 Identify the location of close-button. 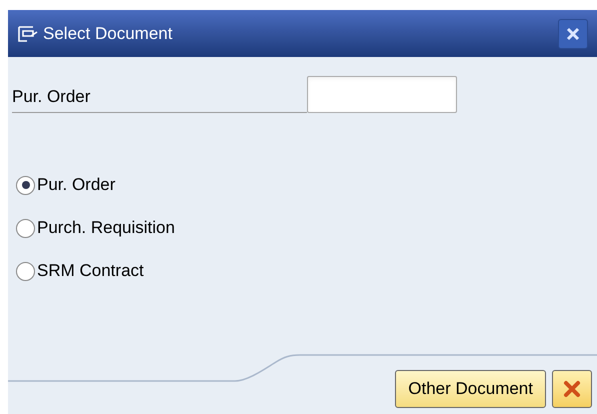
(573, 33).